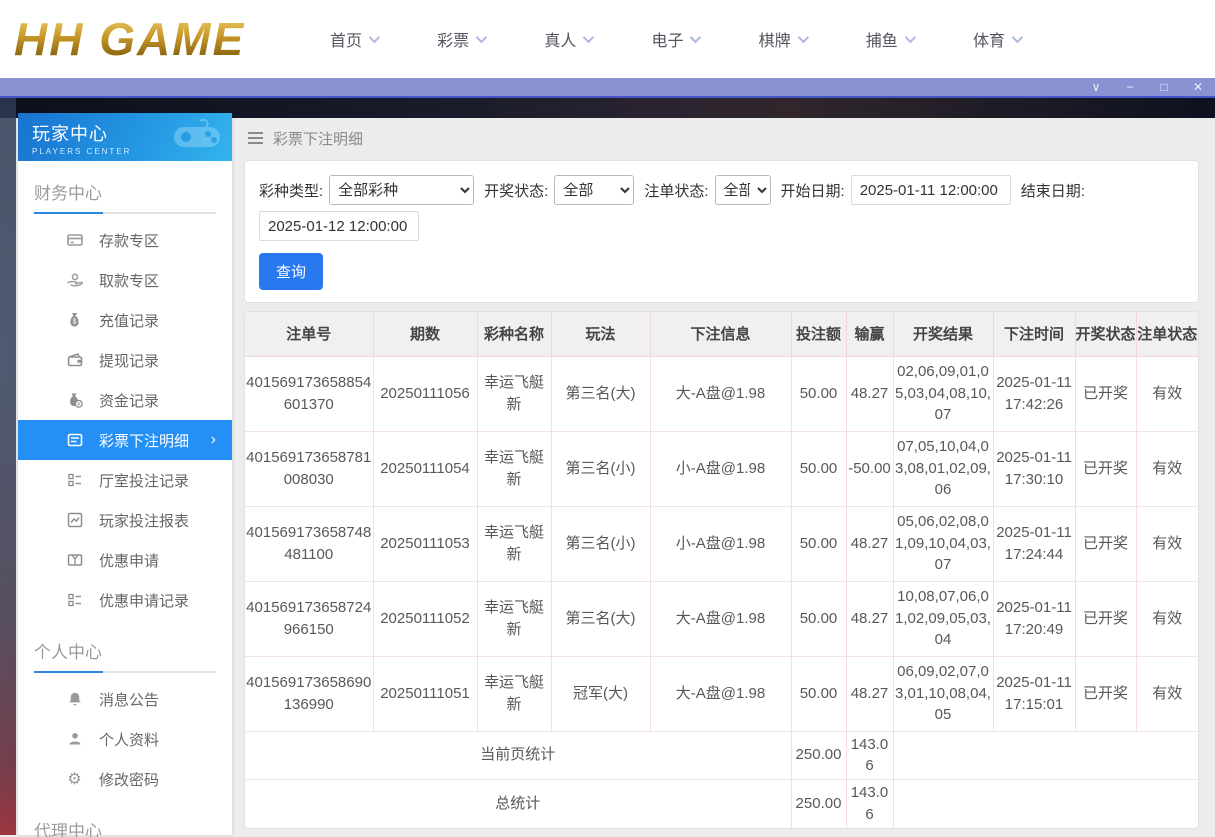 This screenshot has height=837, width=1215. What do you see at coordinates (870, 334) in the screenshot?
I see `col-header-winloss: 输赢` at bounding box center [870, 334].